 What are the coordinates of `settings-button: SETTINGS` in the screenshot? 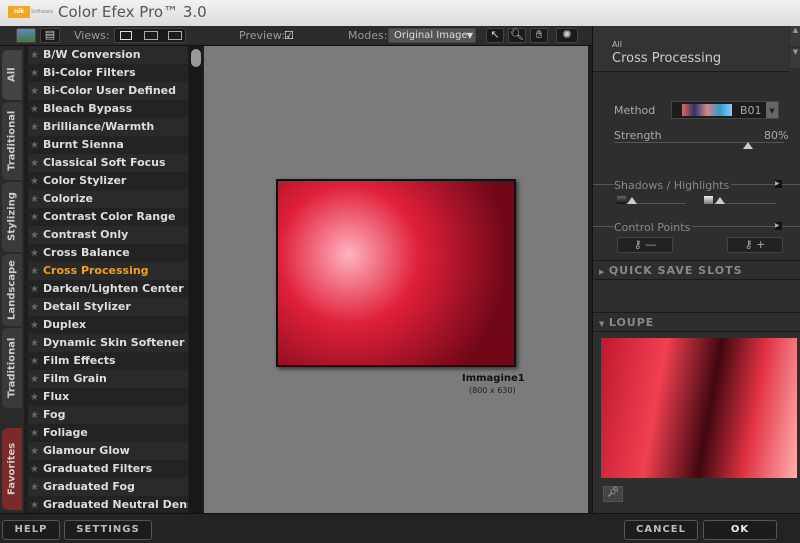 It's located at (108, 530).